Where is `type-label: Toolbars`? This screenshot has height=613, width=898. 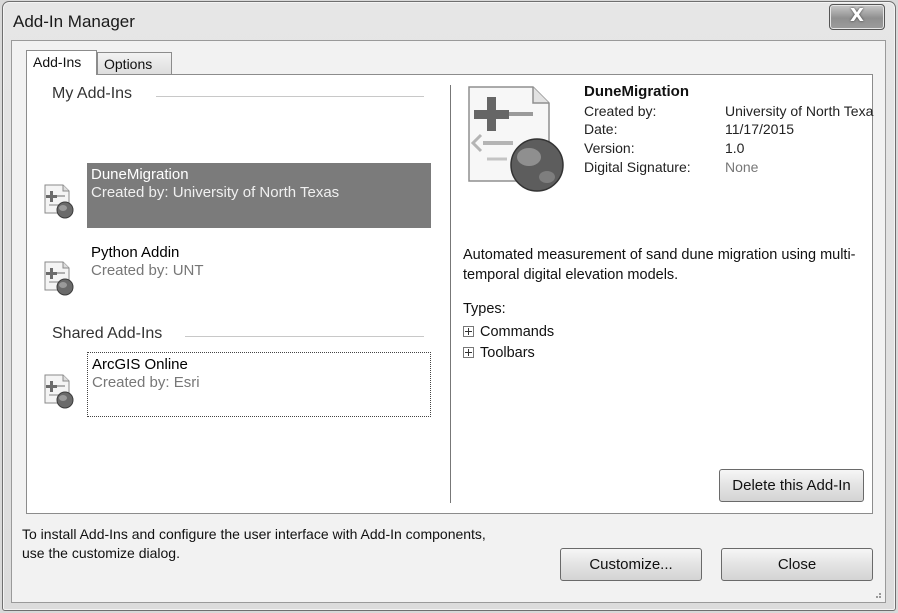
type-label: Toolbars is located at coordinates (507, 353).